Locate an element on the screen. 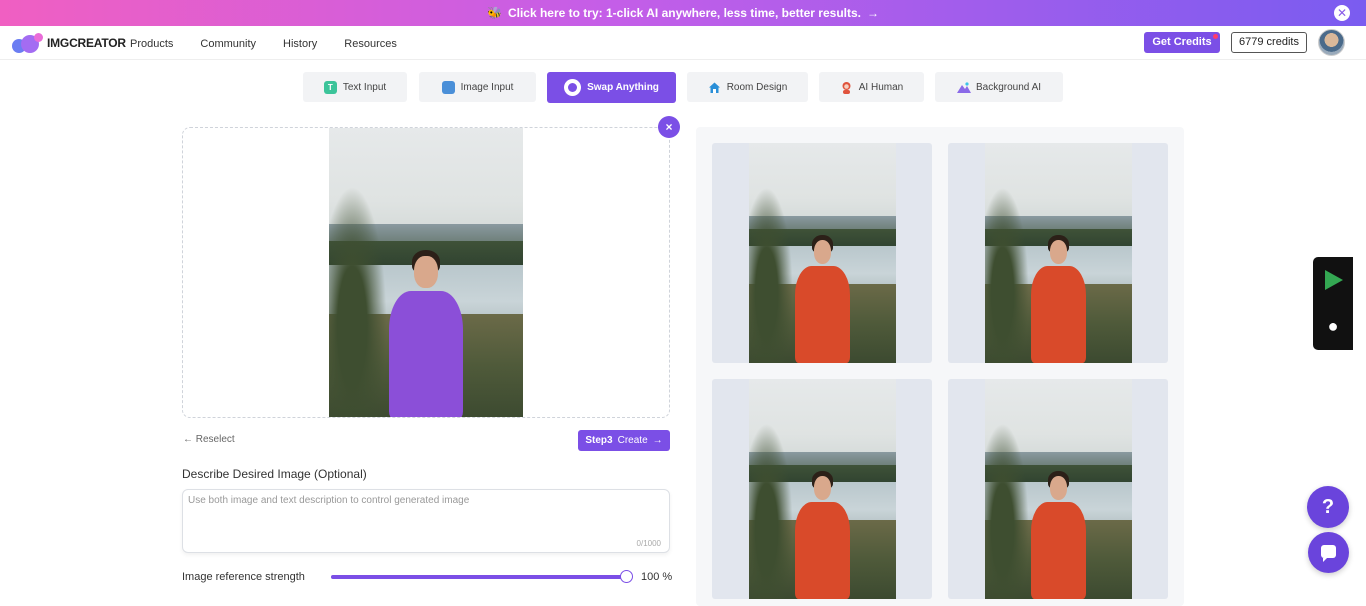  char-count: 0/1000 is located at coordinates (648, 543).